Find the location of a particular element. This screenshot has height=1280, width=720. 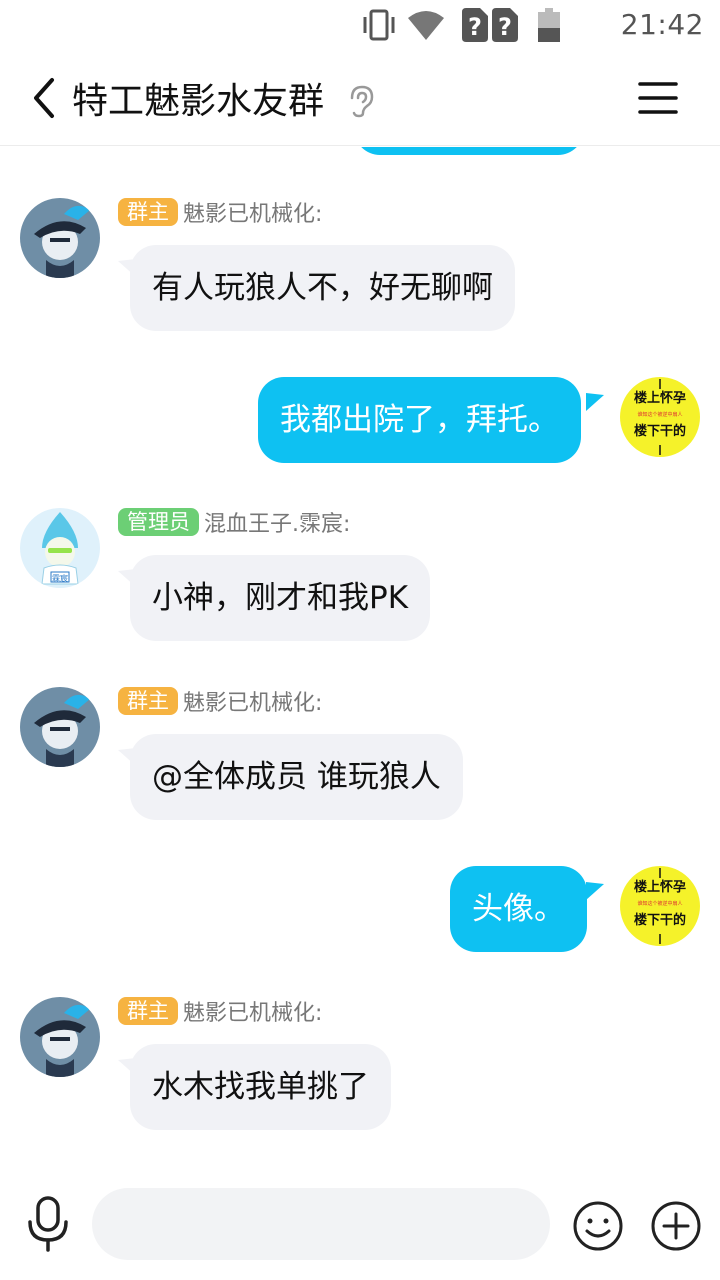

menu-icon is located at coordinates (658, 98).